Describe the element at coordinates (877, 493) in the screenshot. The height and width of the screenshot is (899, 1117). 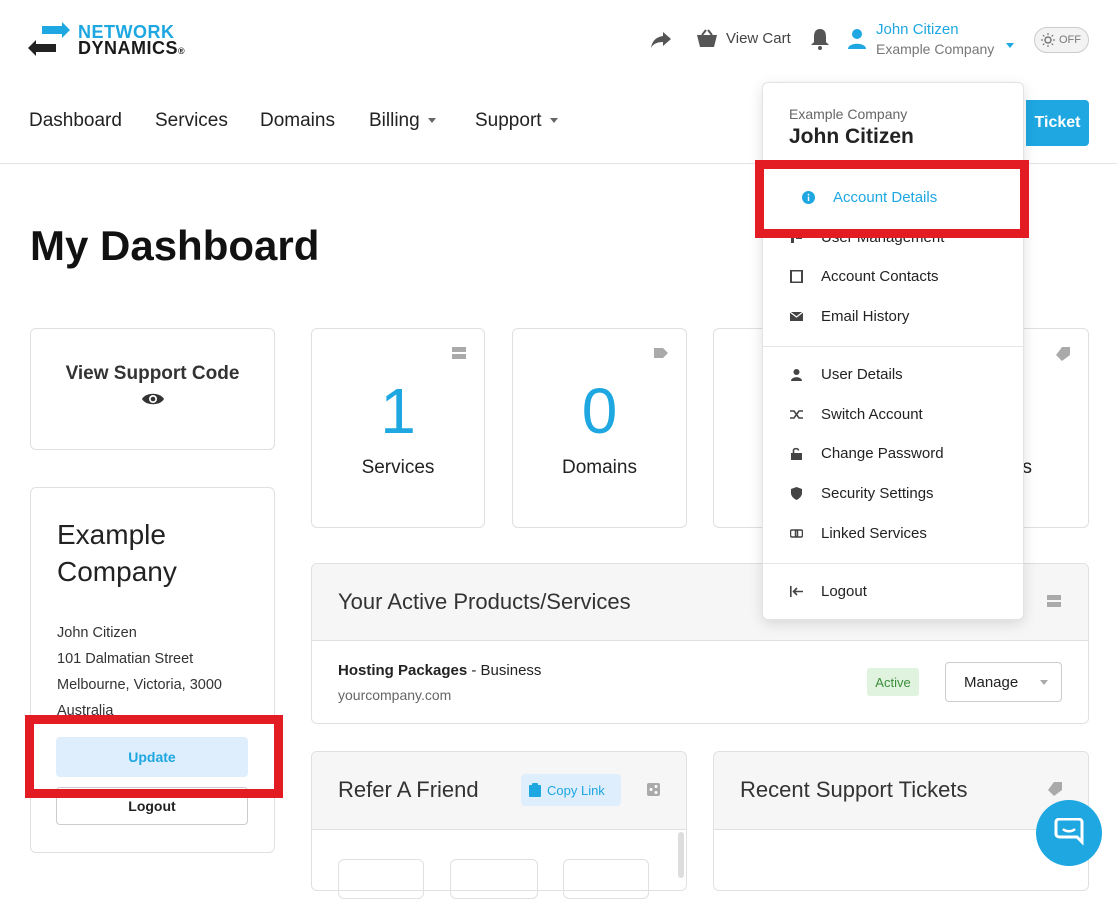
I see `menu-item-label: Security Settings` at that location.